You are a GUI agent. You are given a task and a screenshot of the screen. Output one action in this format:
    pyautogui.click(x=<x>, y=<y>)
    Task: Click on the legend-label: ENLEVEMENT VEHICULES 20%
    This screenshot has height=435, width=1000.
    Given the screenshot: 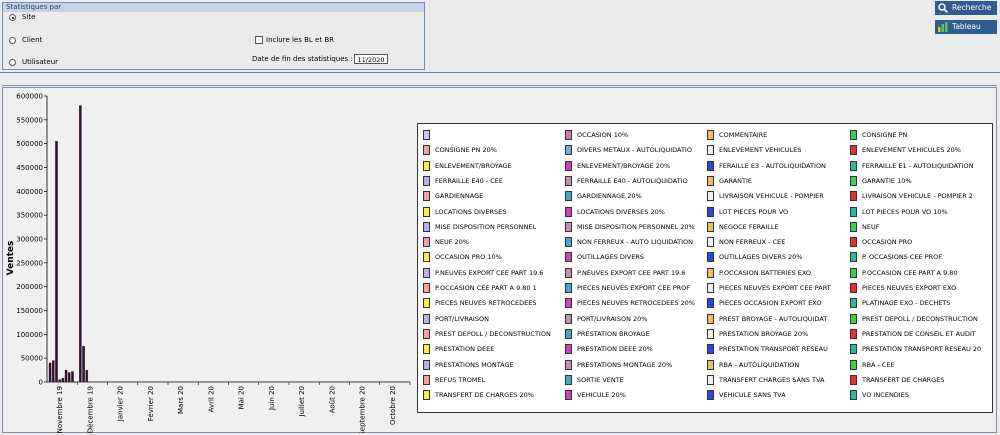 What is the action you would take?
    pyautogui.click(x=911, y=150)
    